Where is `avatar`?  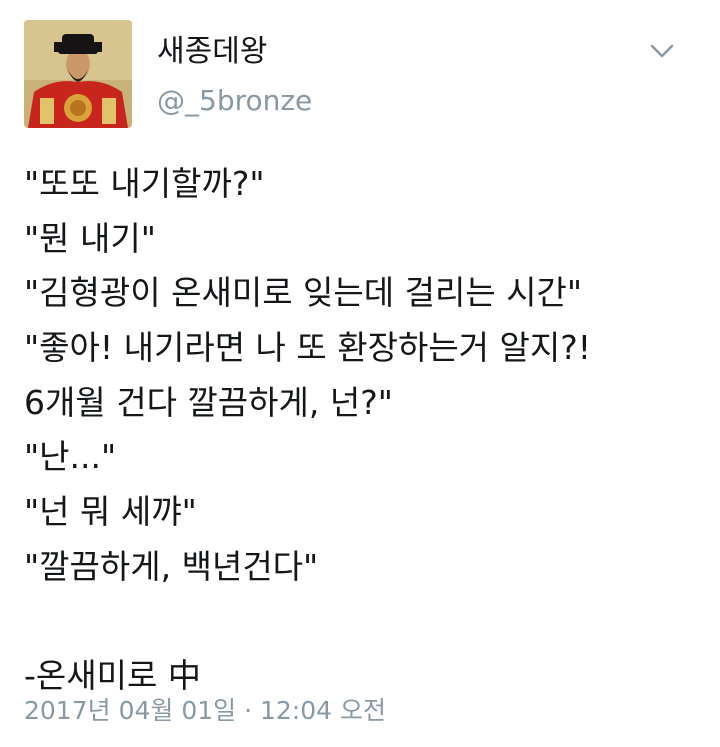 avatar is located at coordinates (78, 74).